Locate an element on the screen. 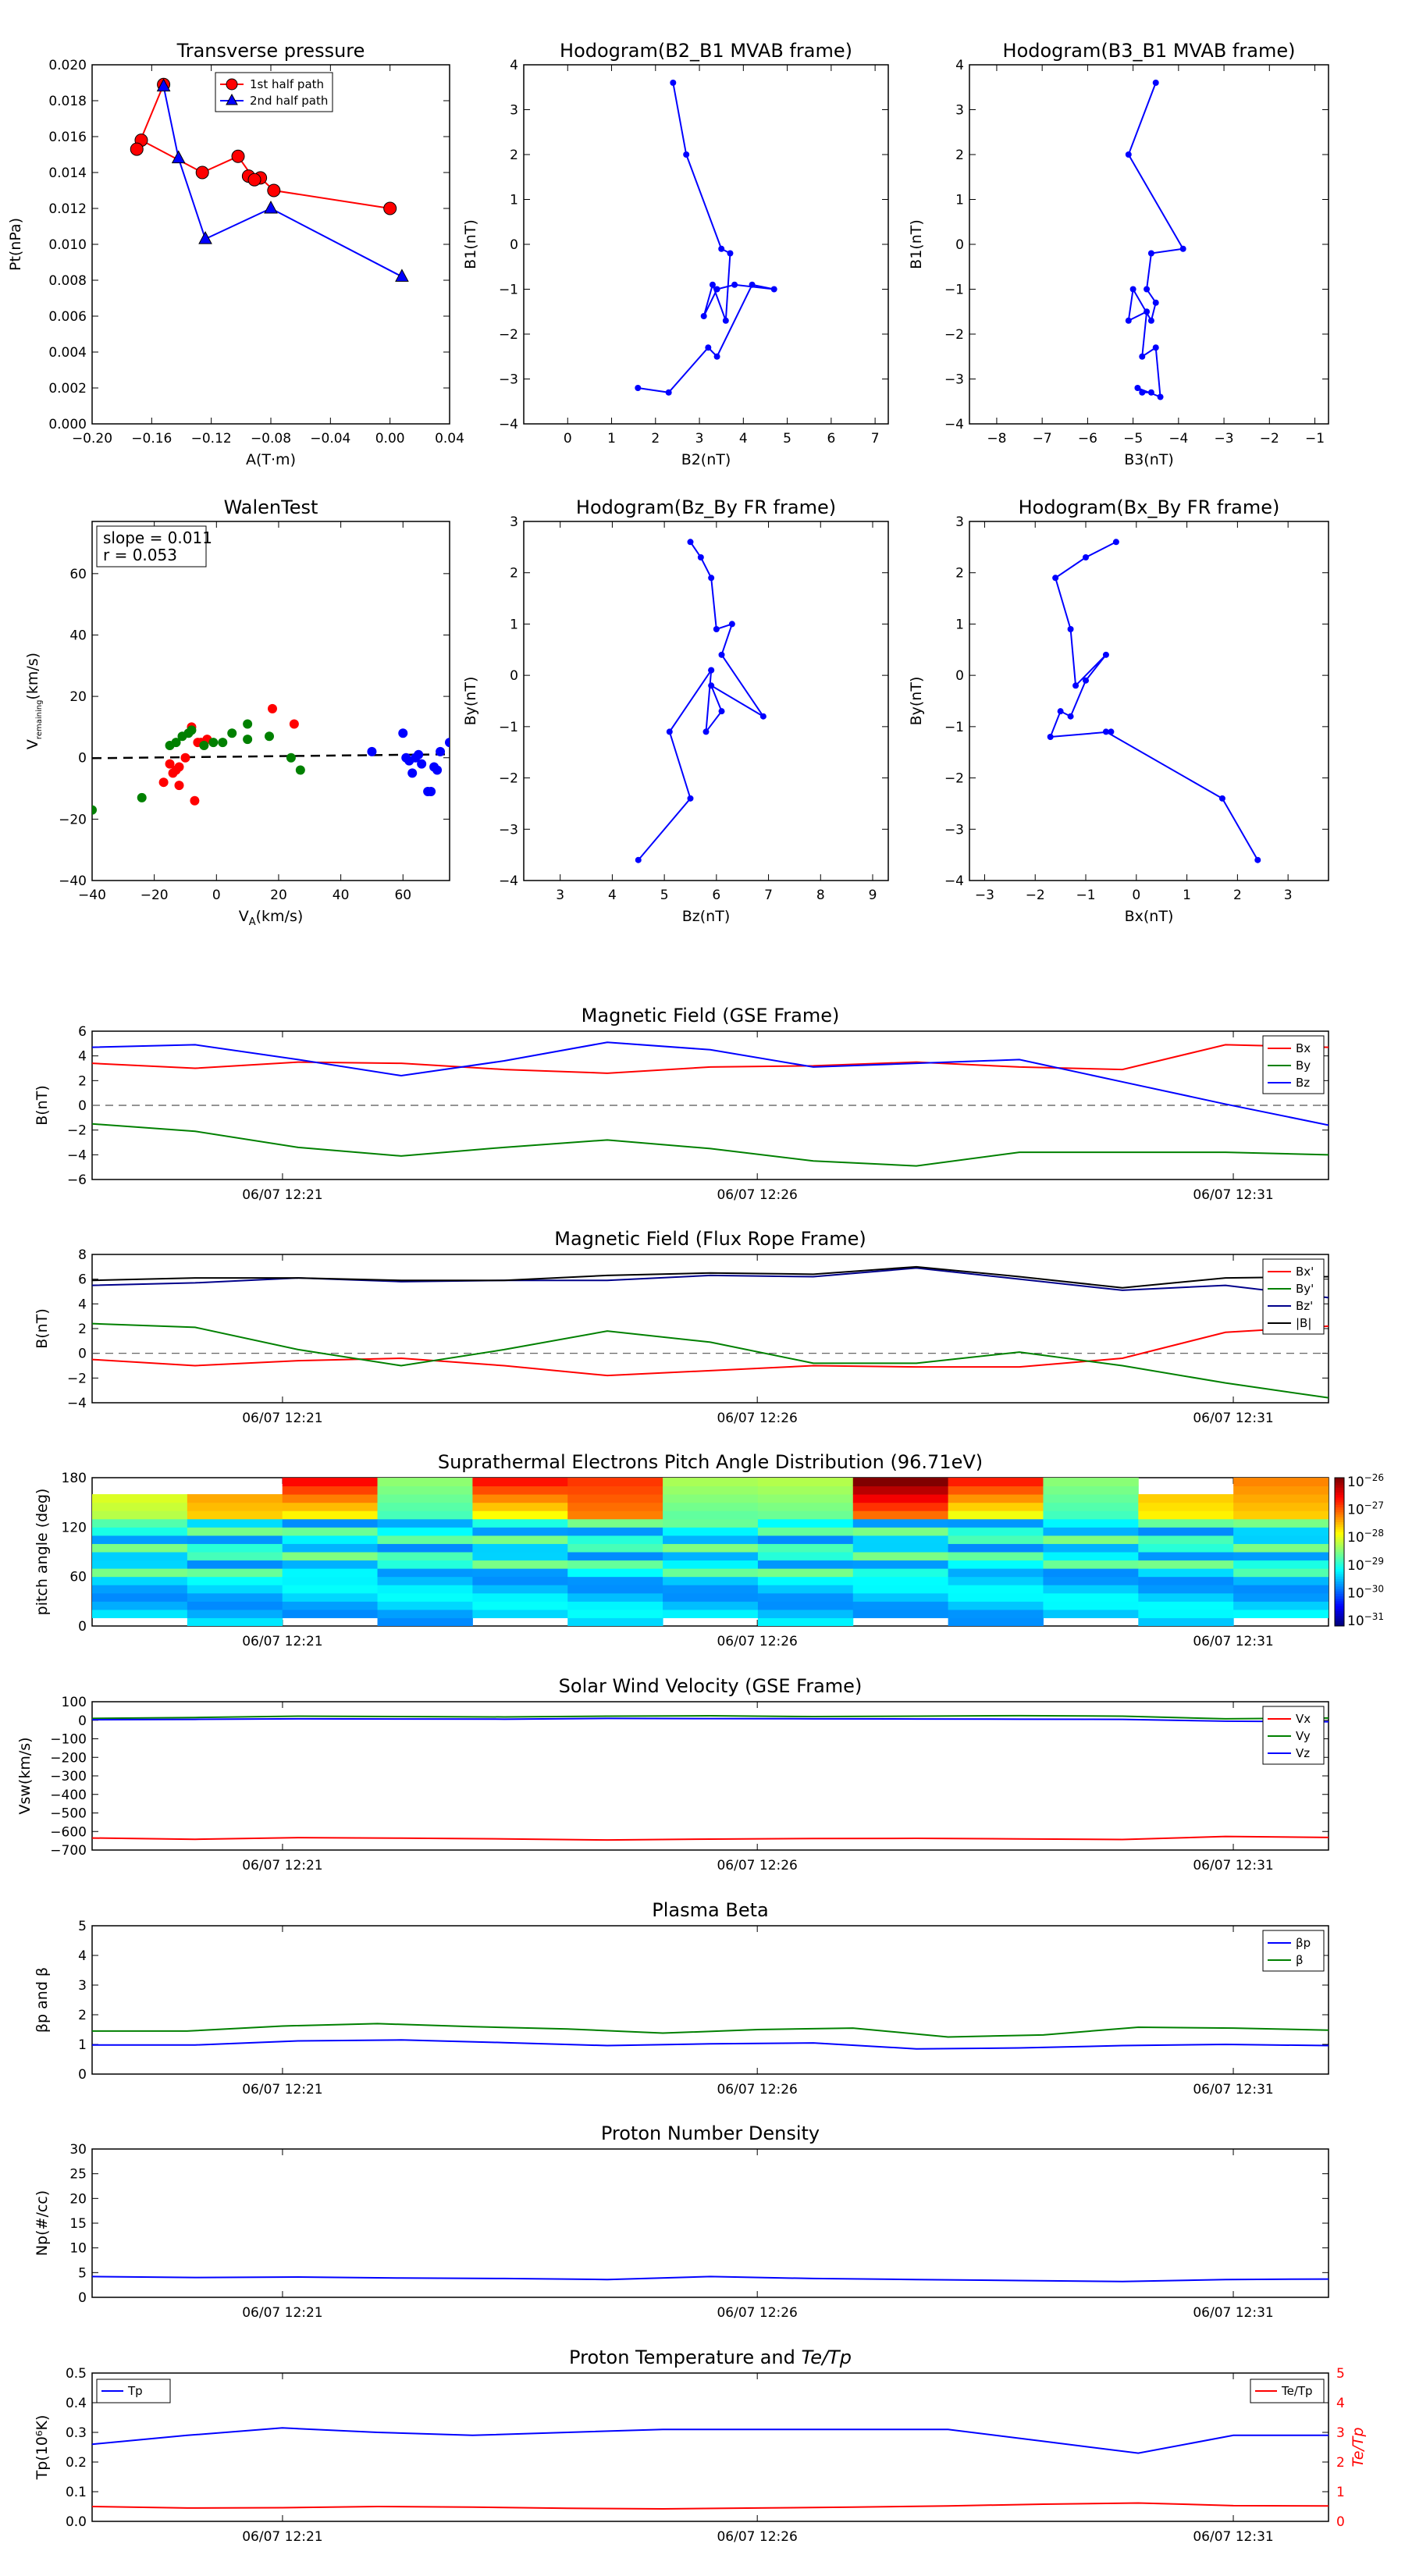 This screenshot has width=1405, height=2576. legend-label: By' is located at coordinates (1305, 1289).